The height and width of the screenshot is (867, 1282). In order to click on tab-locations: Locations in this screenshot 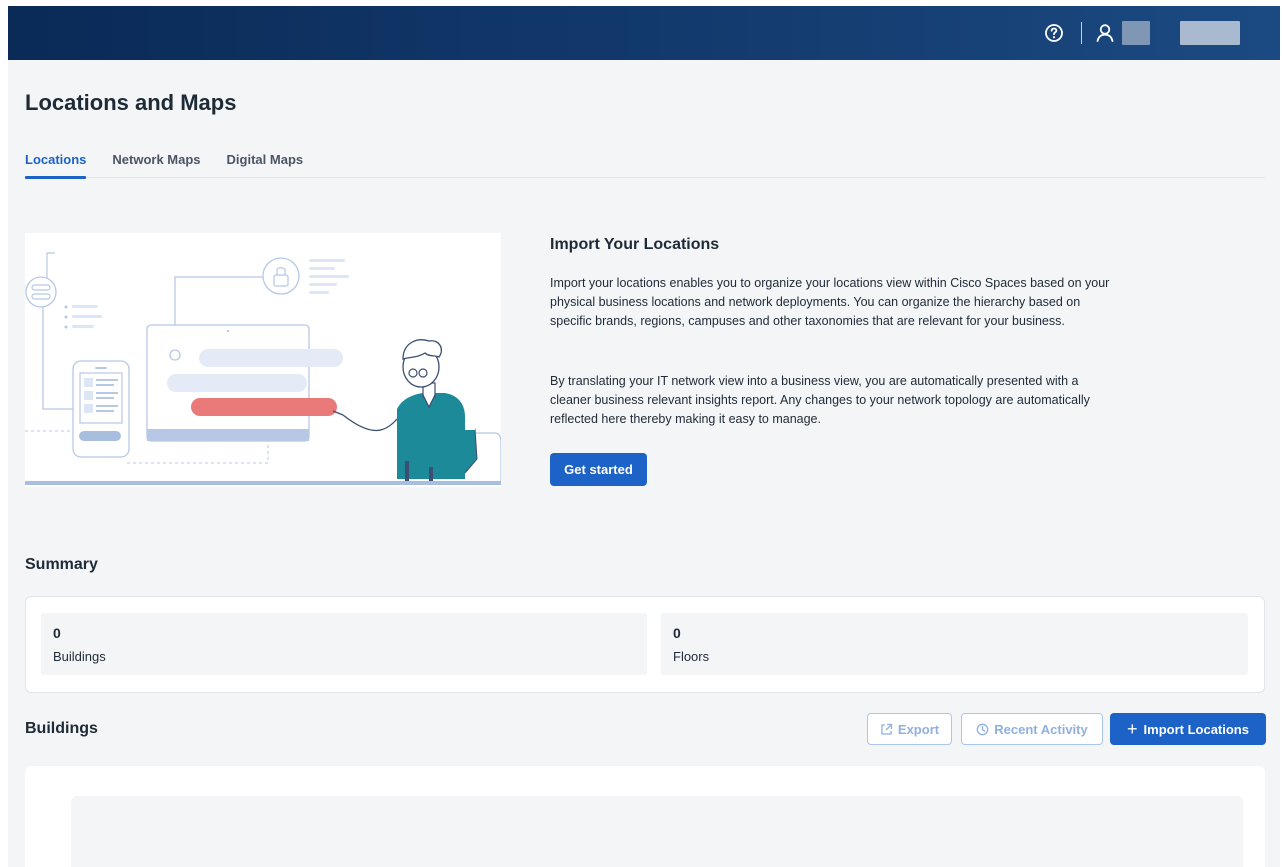, I will do `click(56, 162)`.